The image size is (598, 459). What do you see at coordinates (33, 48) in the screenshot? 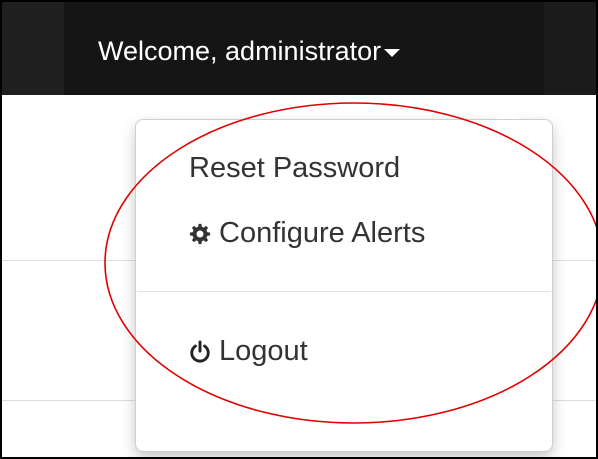
I see `navbar-left-section` at bounding box center [33, 48].